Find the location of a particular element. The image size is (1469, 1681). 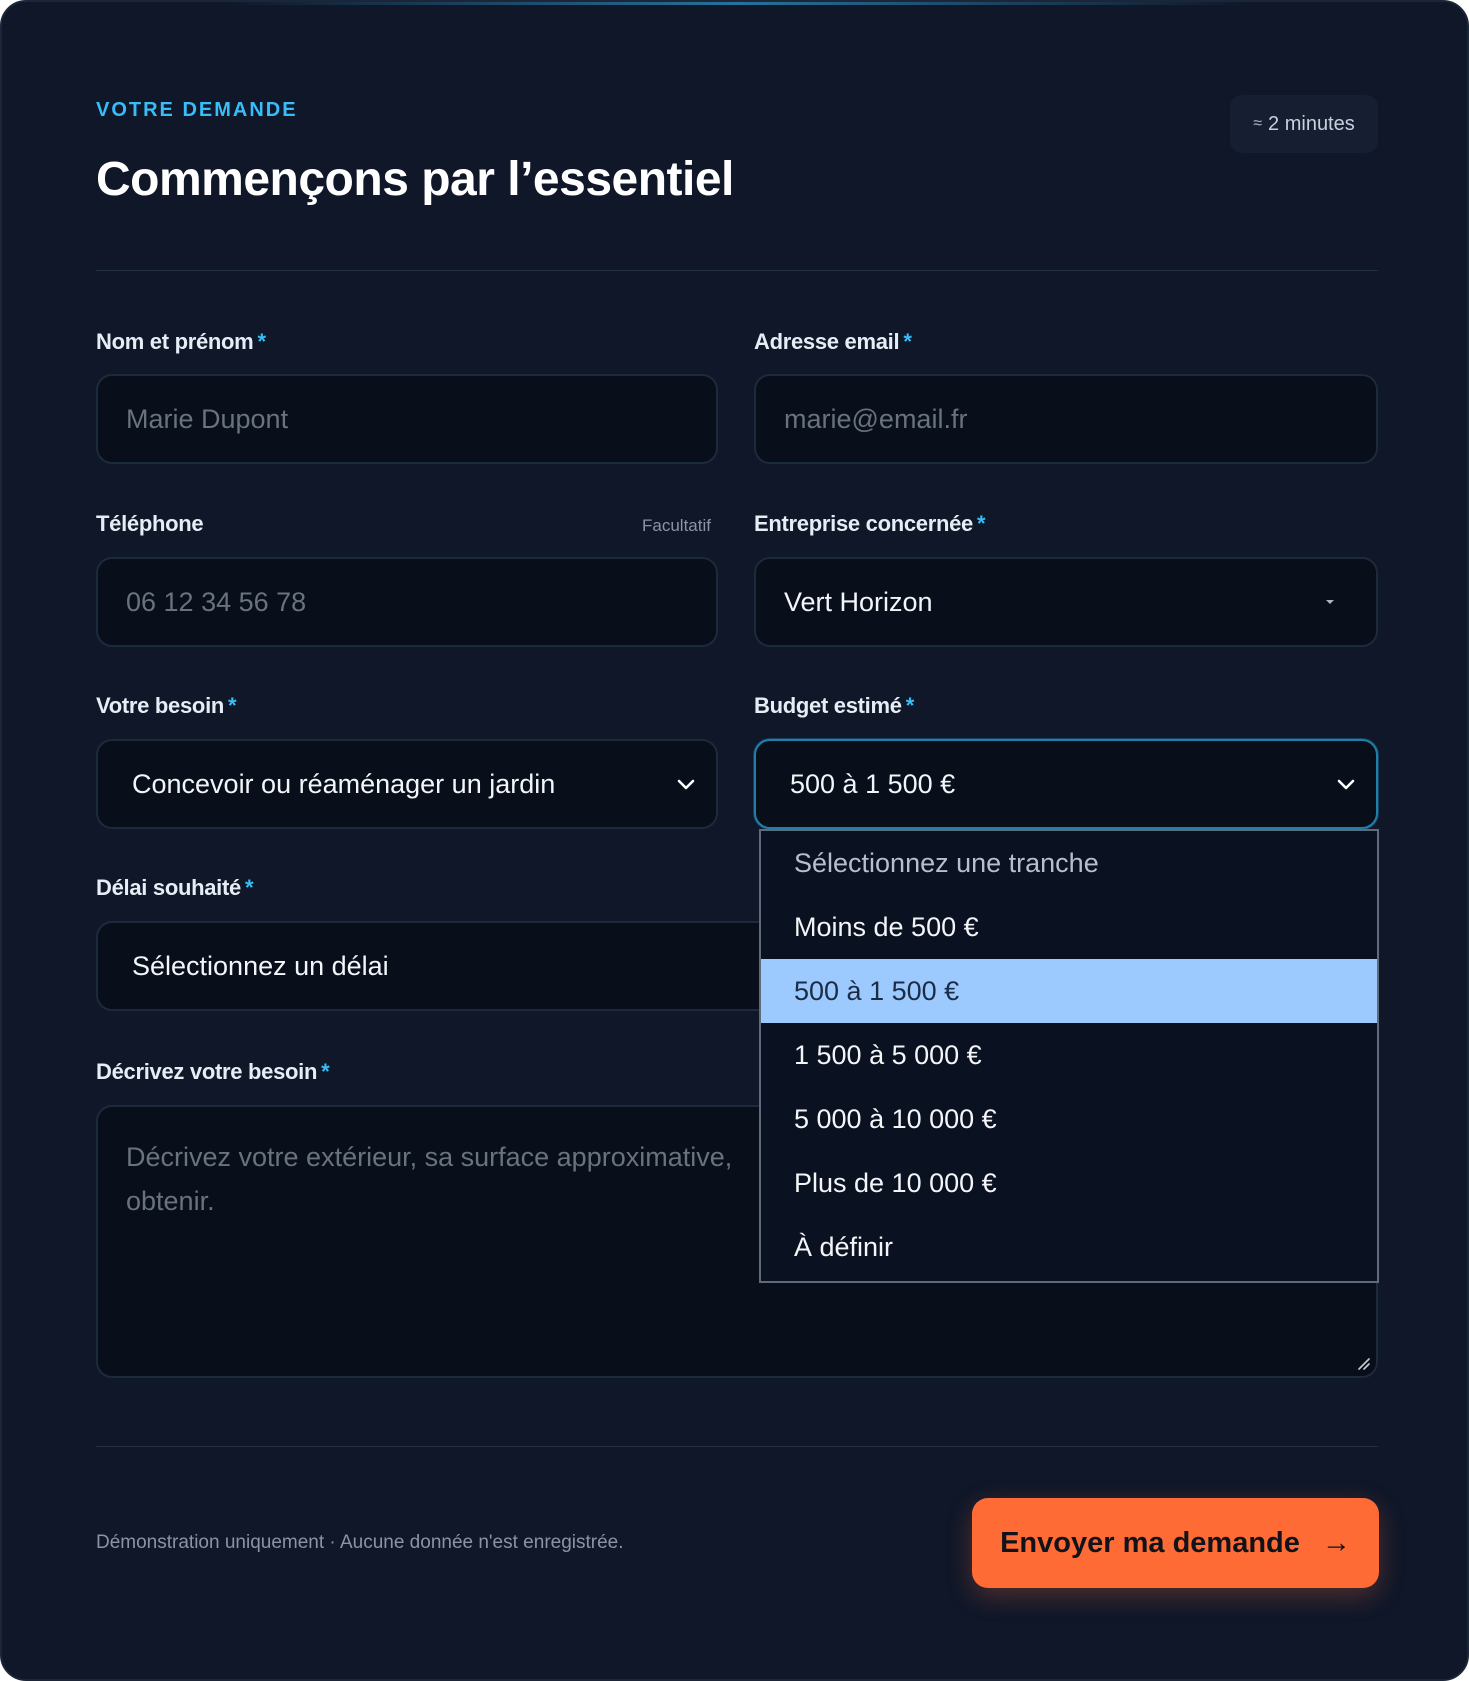

budget-select: 500 à 1 500 € is located at coordinates (1066, 784).